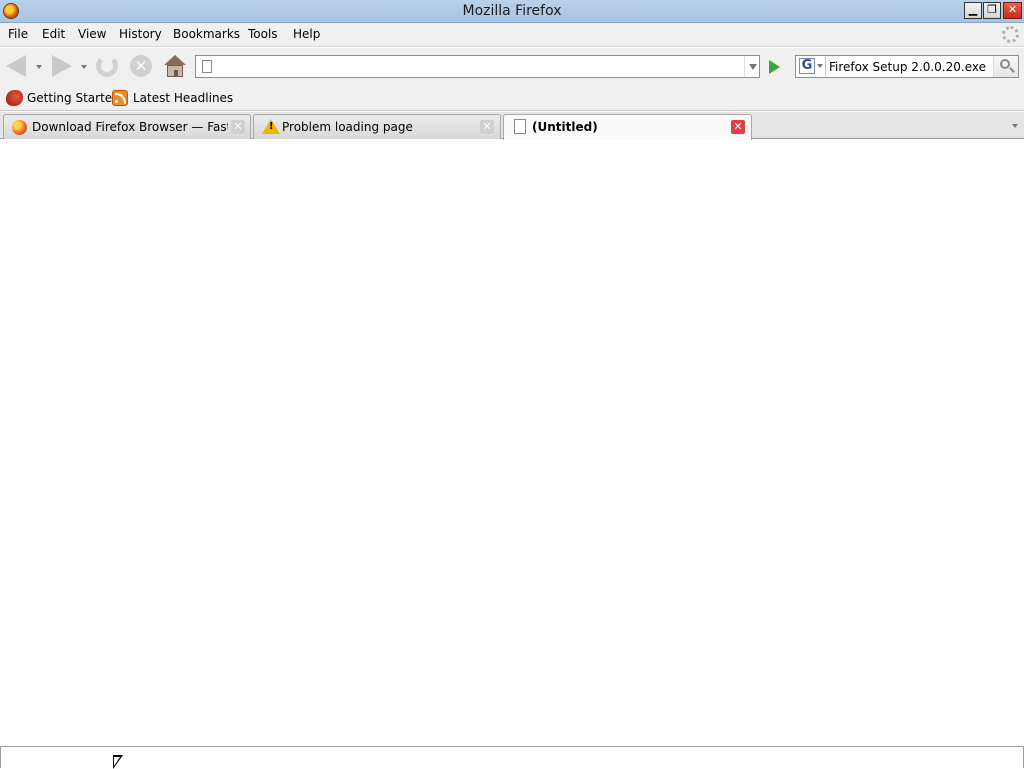 The image size is (1024, 769). What do you see at coordinates (140, 34) in the screenshot?
I see `menu-history: History` at bounding box center [140, 34].